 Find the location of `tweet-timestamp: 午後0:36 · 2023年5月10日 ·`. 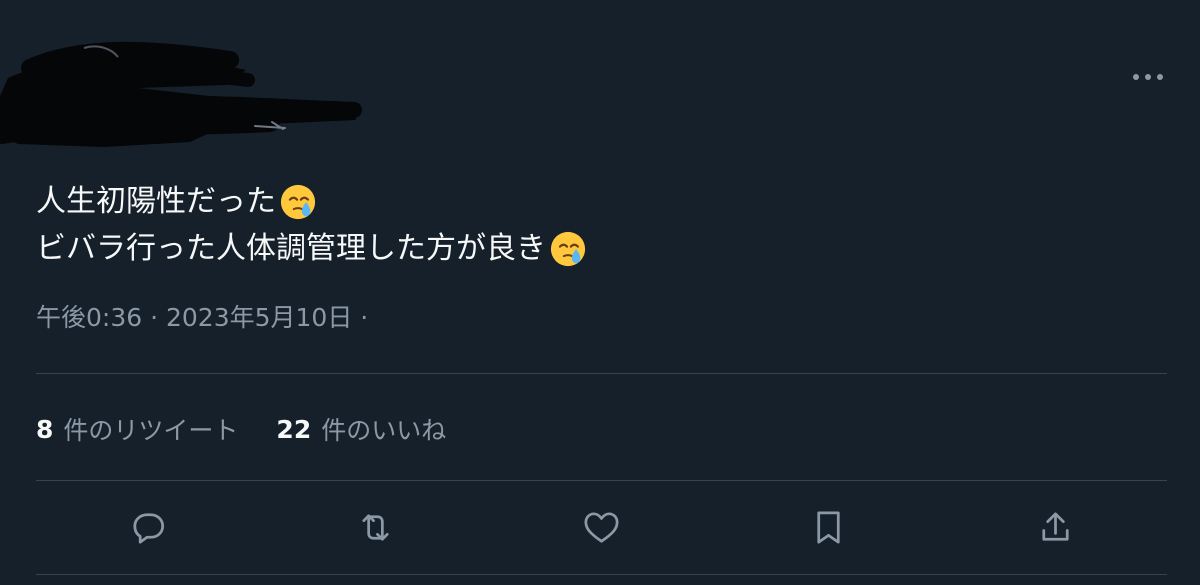

tweet-timestamp: 午後0:36 · 2023年5月10日 · is located at coordinates (202, 318).